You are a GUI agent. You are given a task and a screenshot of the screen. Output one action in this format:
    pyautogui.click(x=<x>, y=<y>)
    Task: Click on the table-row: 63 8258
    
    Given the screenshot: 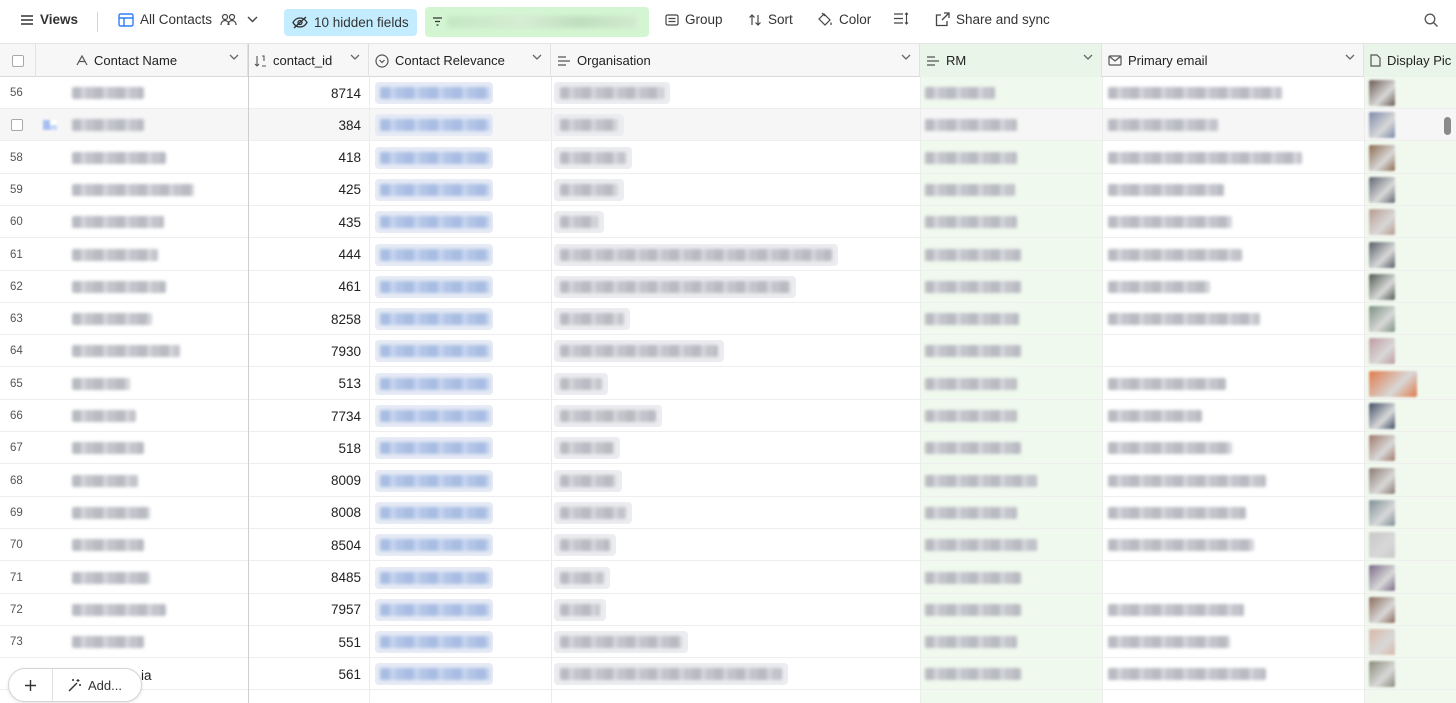 What is the action you would take?
    pyautogui.click(x=728, y=319)
    